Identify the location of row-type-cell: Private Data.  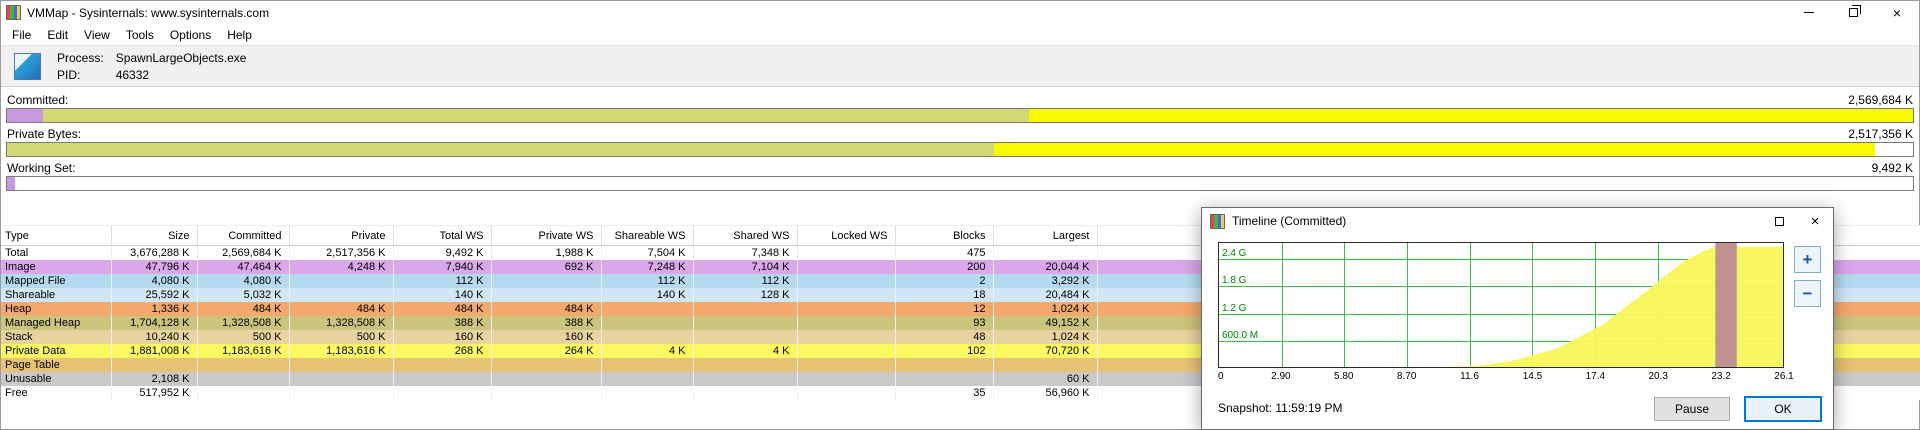
(56, 351).